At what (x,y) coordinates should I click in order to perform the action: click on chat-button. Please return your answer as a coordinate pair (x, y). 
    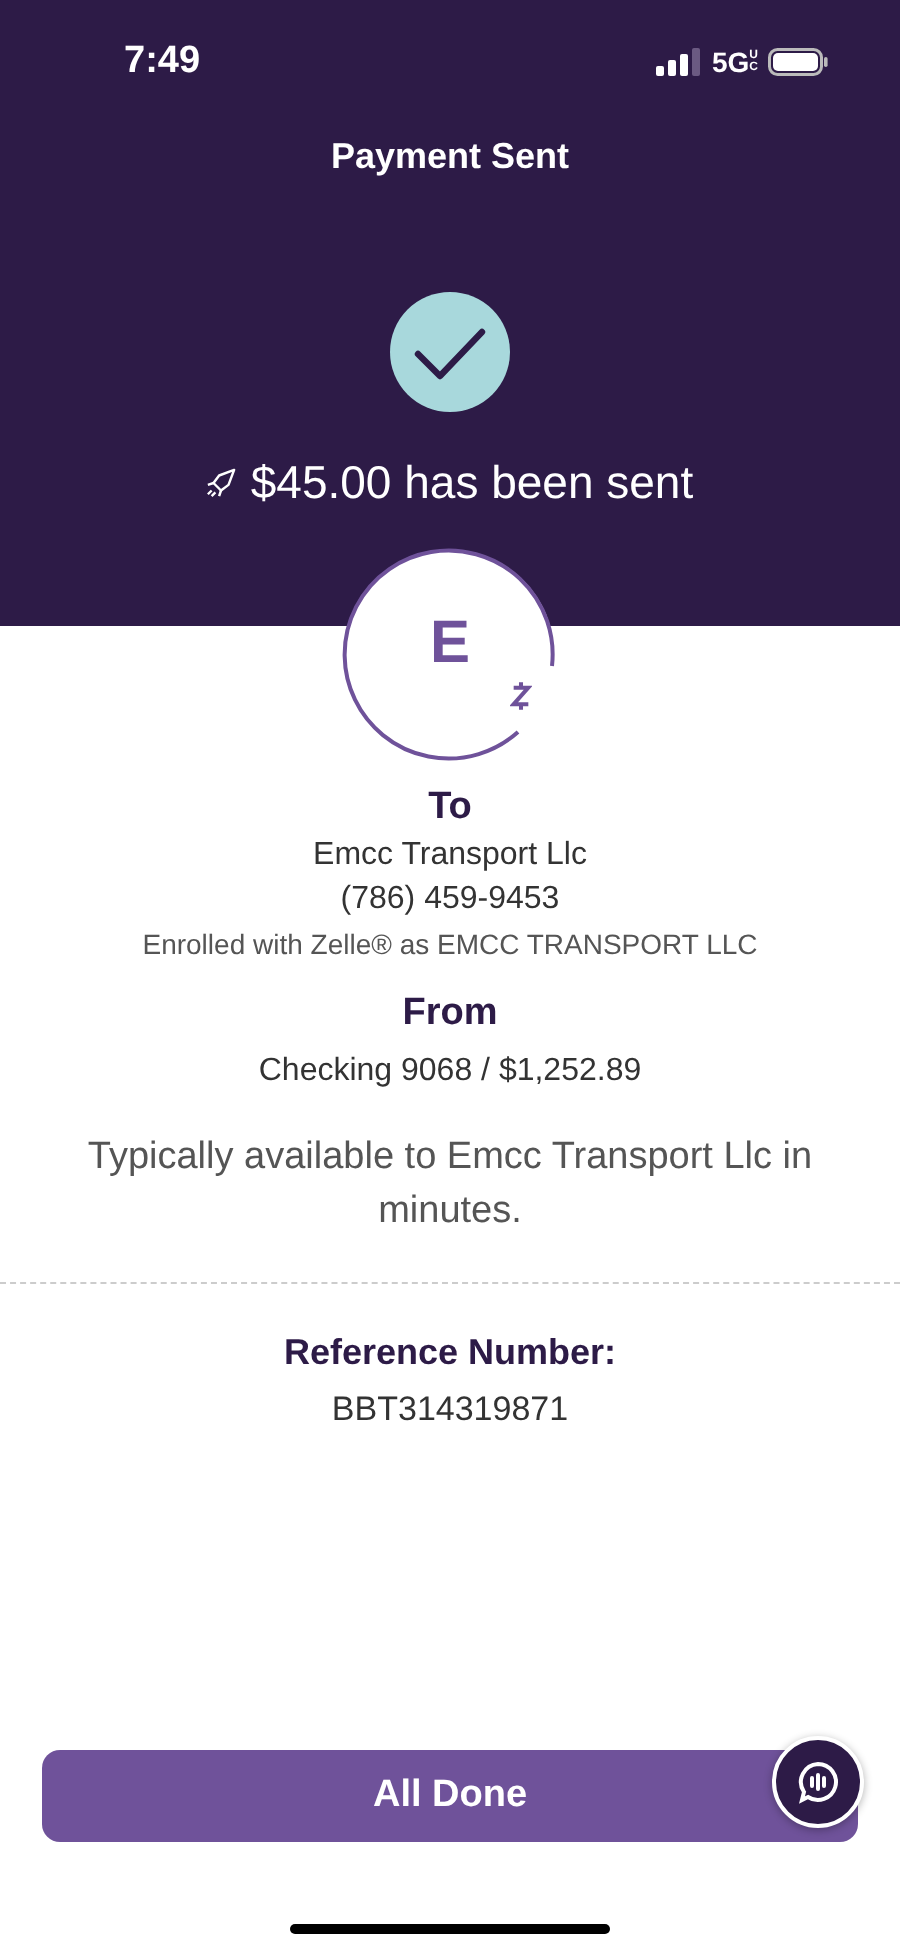
    Looking at the image, I should click on (818, 1782).